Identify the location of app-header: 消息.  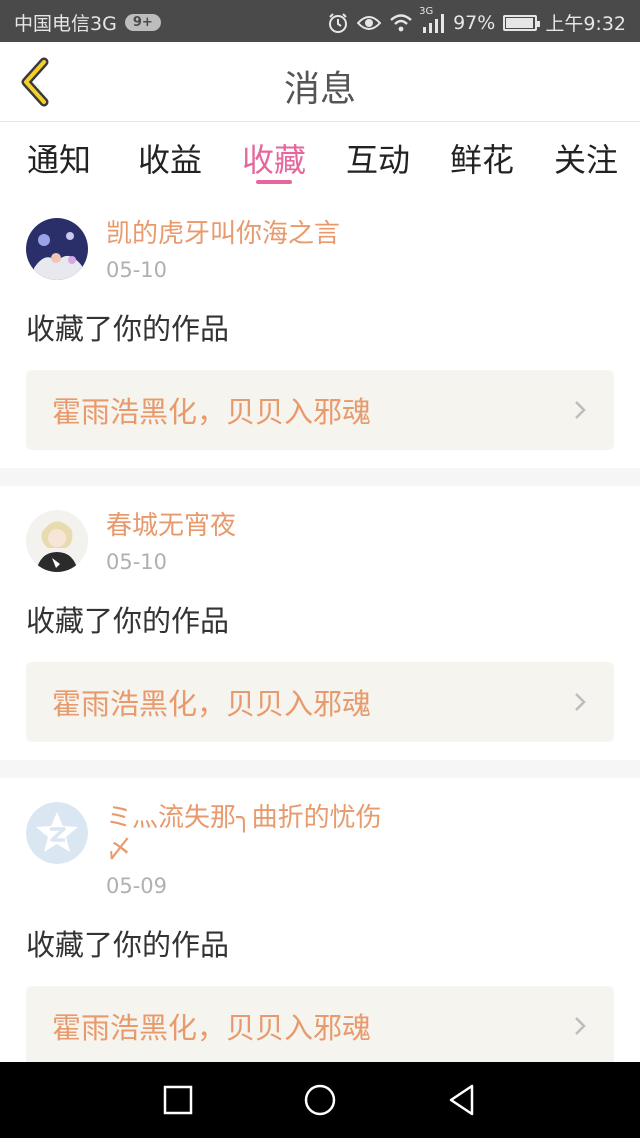
(320, 82).